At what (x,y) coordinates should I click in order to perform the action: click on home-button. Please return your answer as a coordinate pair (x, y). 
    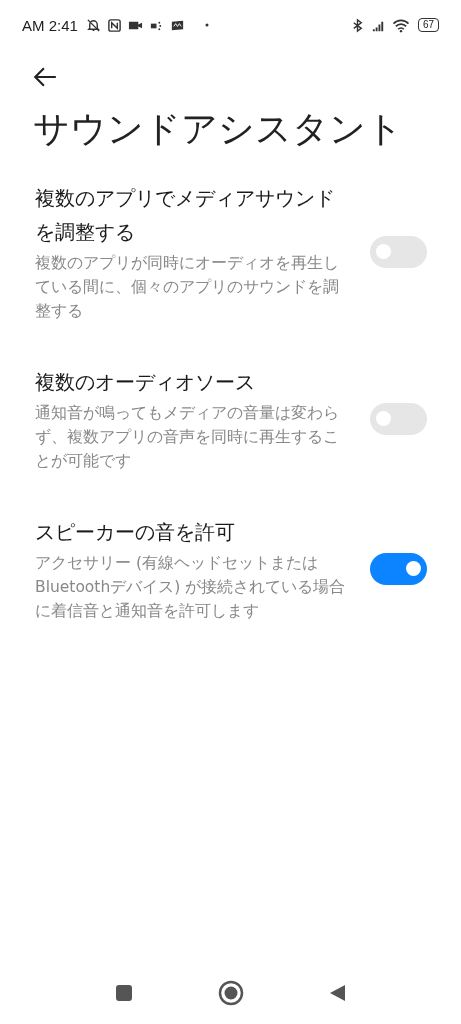
    Looking at the image, I should click on (230, 993).